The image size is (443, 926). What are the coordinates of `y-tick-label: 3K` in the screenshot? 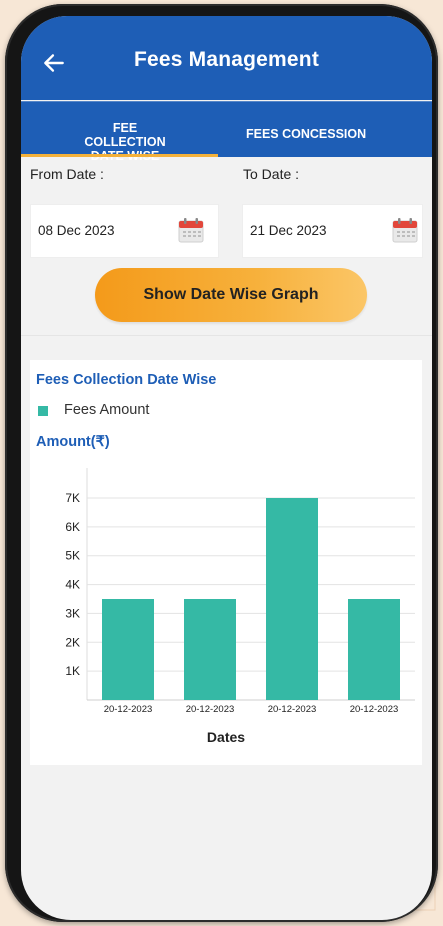 It's located at (72, 613).